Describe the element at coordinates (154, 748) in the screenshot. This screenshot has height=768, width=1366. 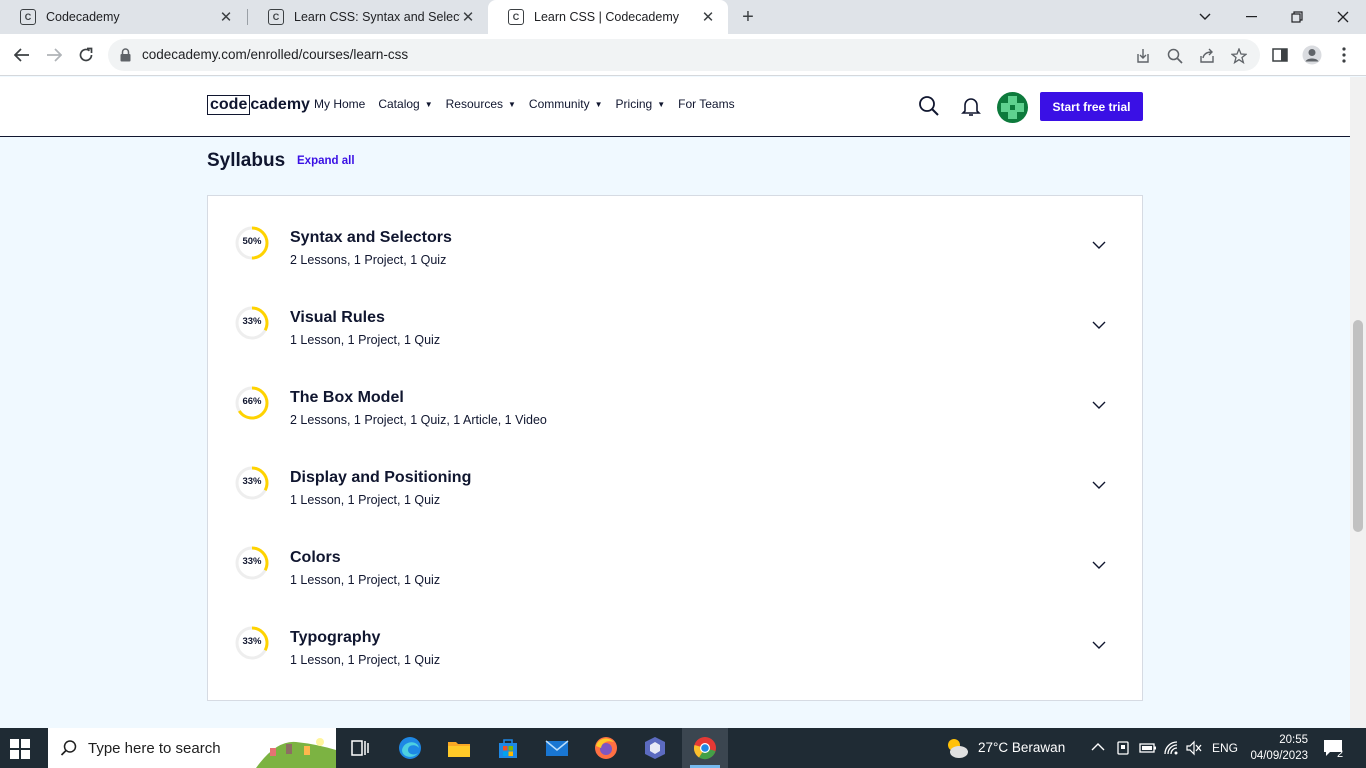
I see `search-placeholder: Type here to search` at that location.